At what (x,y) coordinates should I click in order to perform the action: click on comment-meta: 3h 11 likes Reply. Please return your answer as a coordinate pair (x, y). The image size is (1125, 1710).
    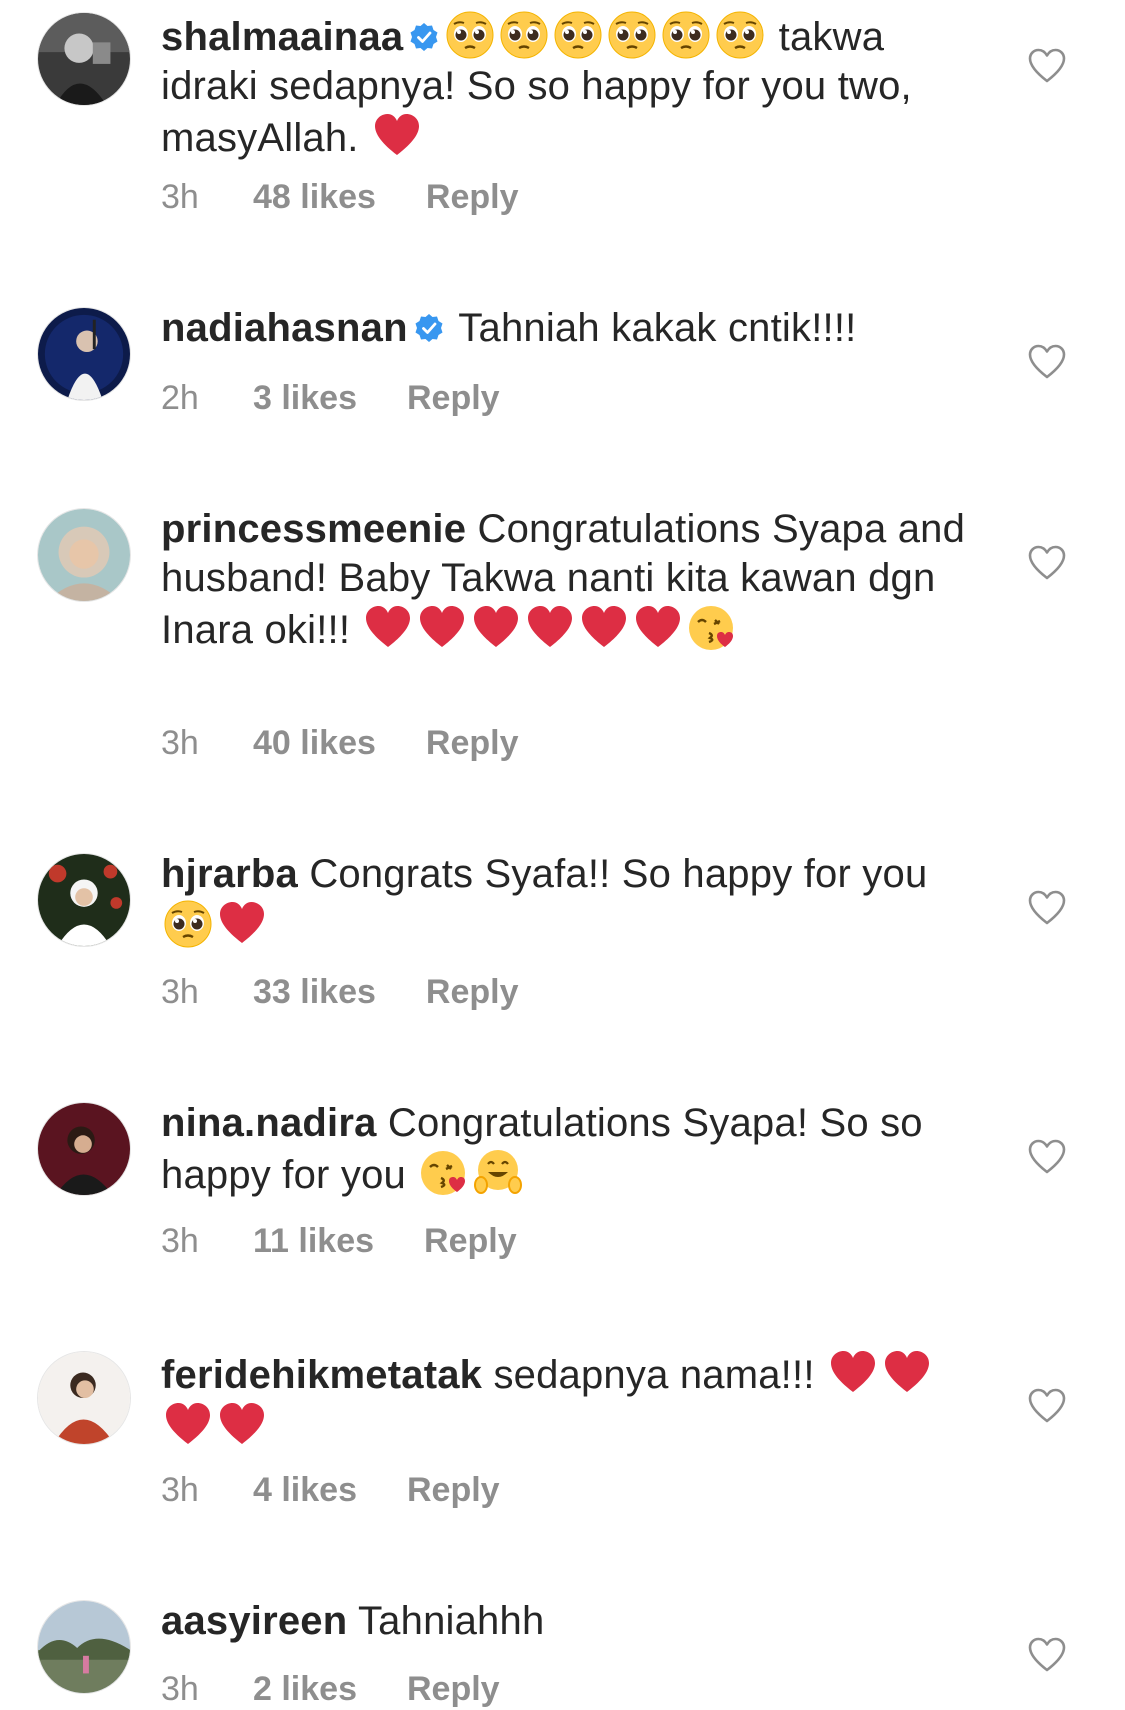
    Looking at the image, I should click on (339, 1241).